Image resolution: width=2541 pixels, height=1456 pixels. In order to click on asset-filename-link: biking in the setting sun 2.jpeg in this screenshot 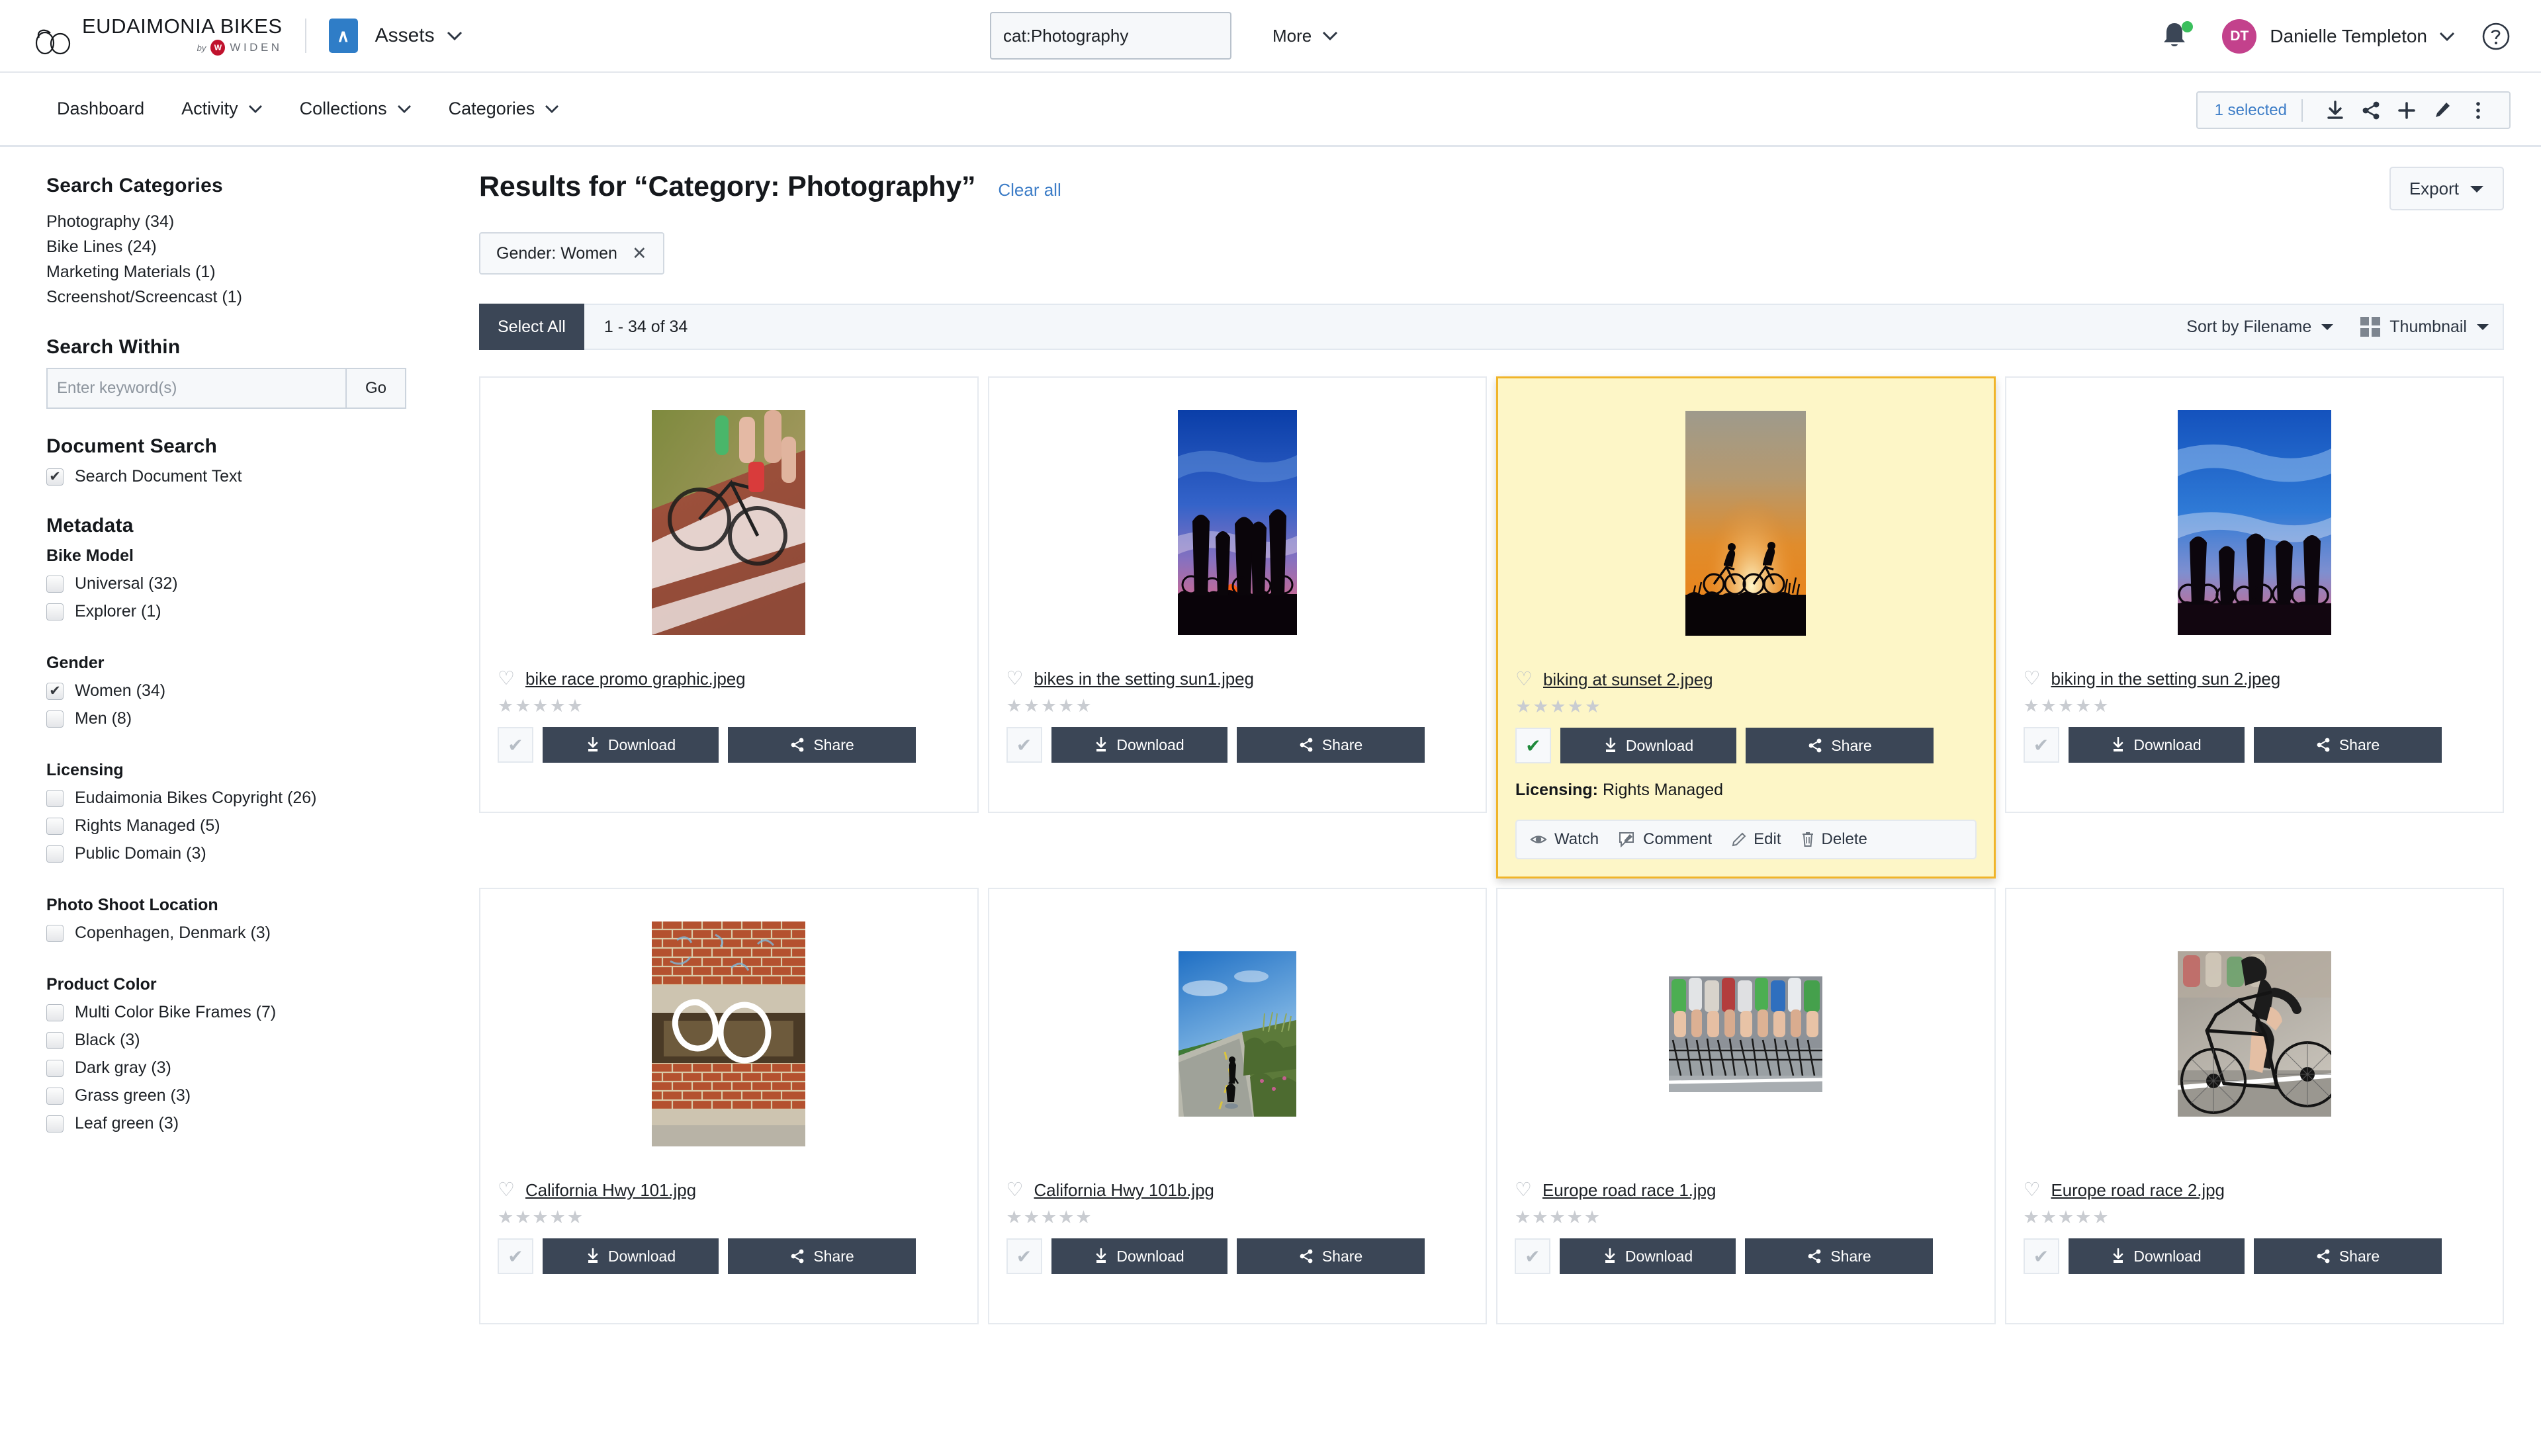, I will do `click(2166, 679)`.